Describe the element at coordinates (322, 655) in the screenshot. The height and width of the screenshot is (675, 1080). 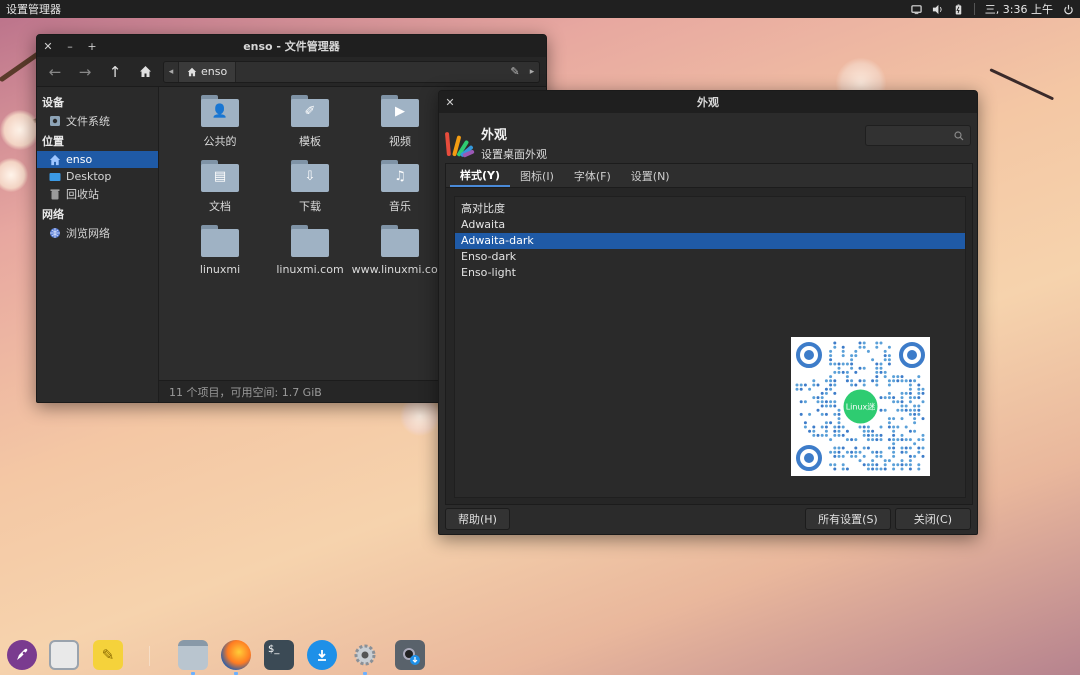
I see `download-icon` at that location.